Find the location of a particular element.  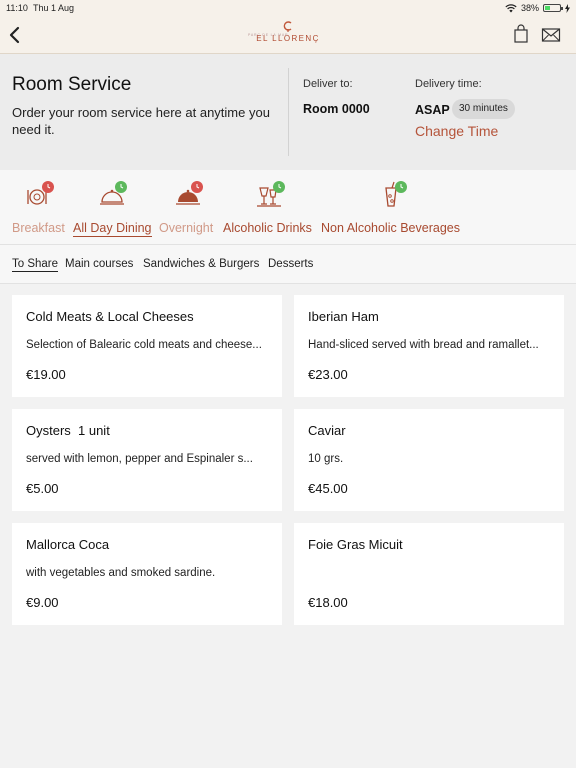

item-description: with vegetables and smoked sardine. is located at coordinates (121, 573).